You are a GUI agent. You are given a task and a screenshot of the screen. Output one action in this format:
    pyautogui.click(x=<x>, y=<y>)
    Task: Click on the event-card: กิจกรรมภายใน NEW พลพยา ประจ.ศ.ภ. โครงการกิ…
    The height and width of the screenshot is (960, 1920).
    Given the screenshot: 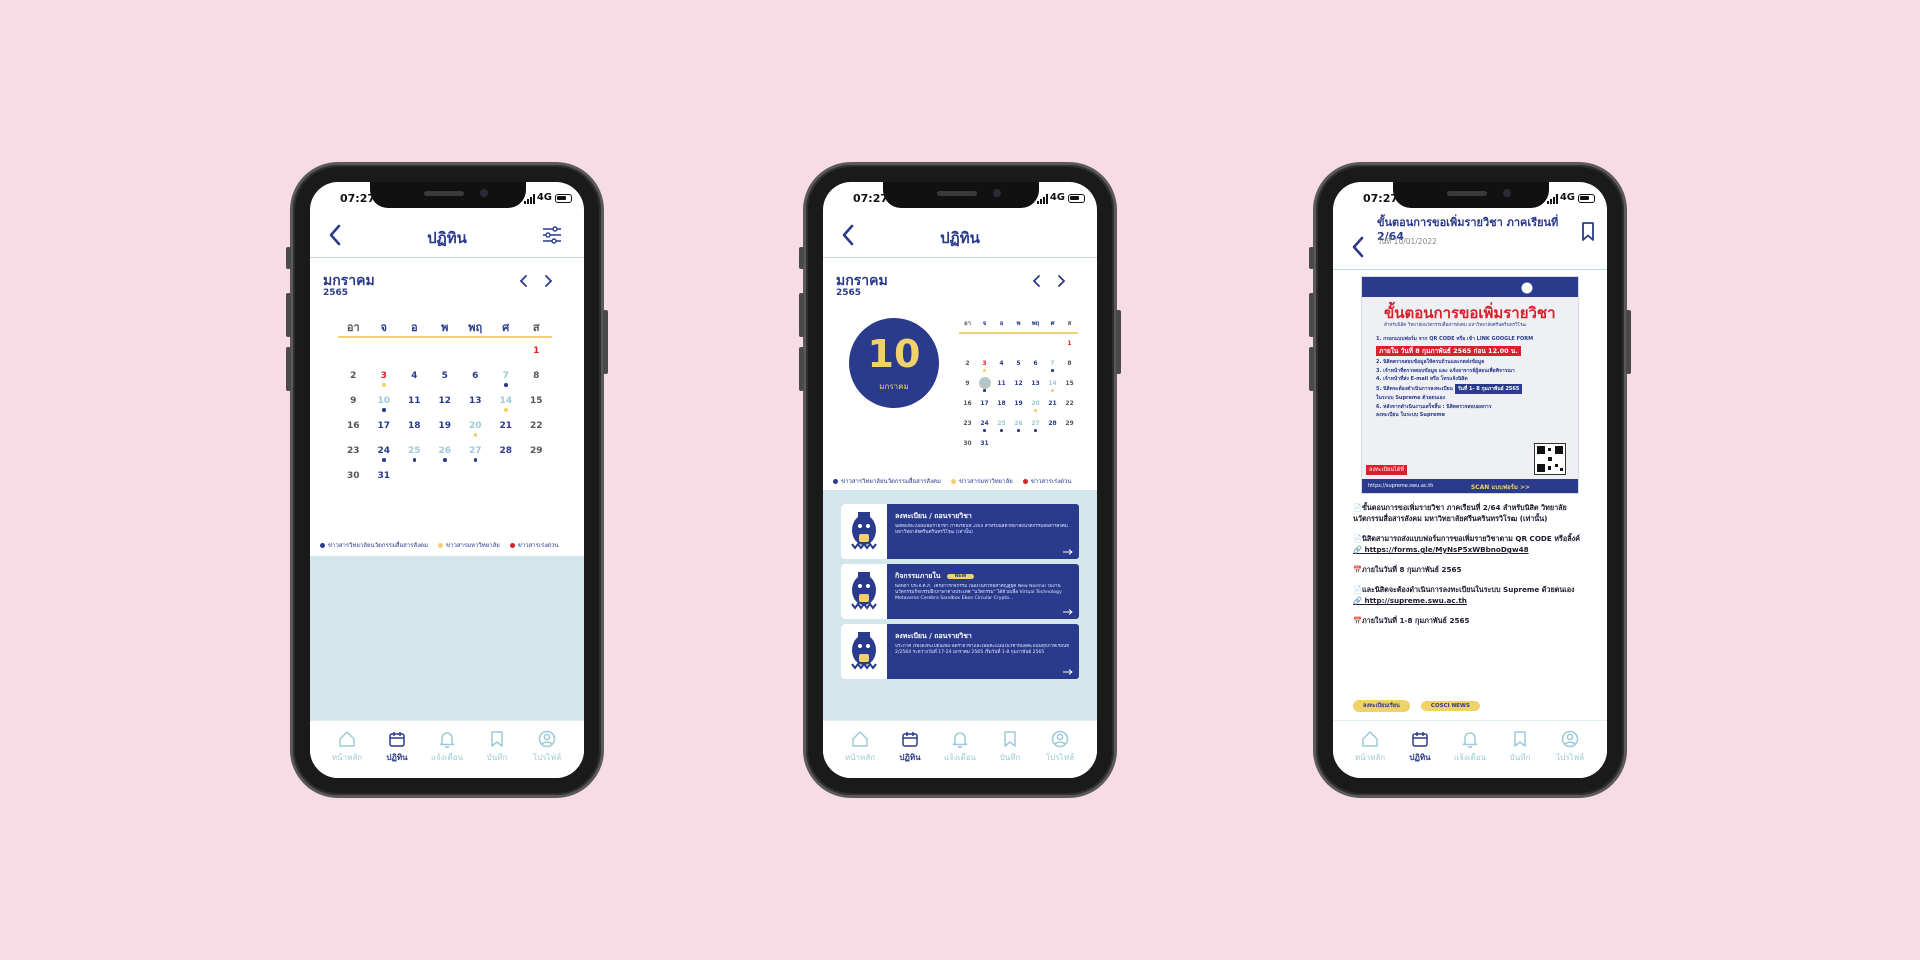 What is the action you would take?
    pyautogui.click(x=960, y=591)
    